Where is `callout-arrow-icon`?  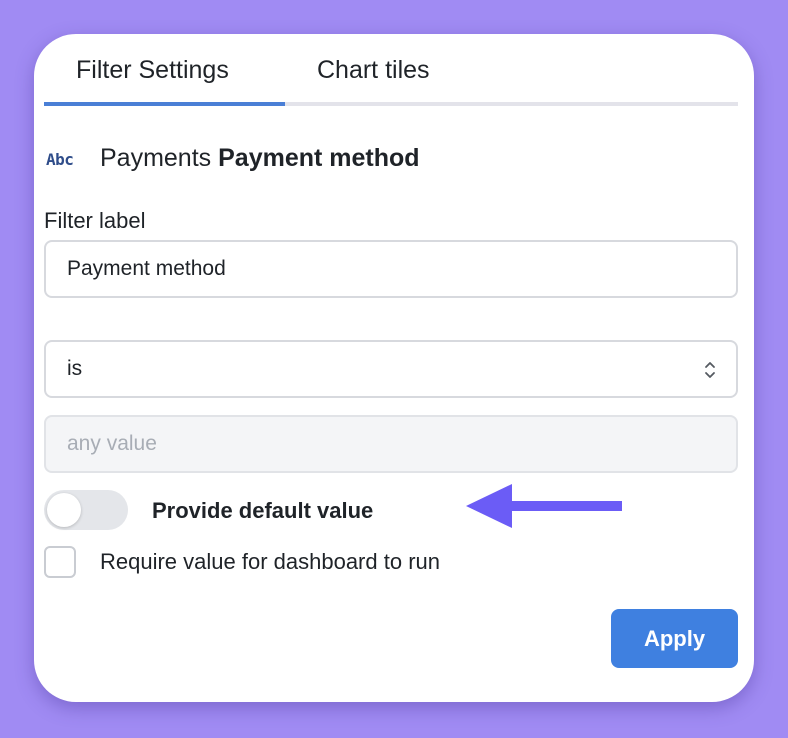
callout-arrow-icon is located at coordinates (544, 506).